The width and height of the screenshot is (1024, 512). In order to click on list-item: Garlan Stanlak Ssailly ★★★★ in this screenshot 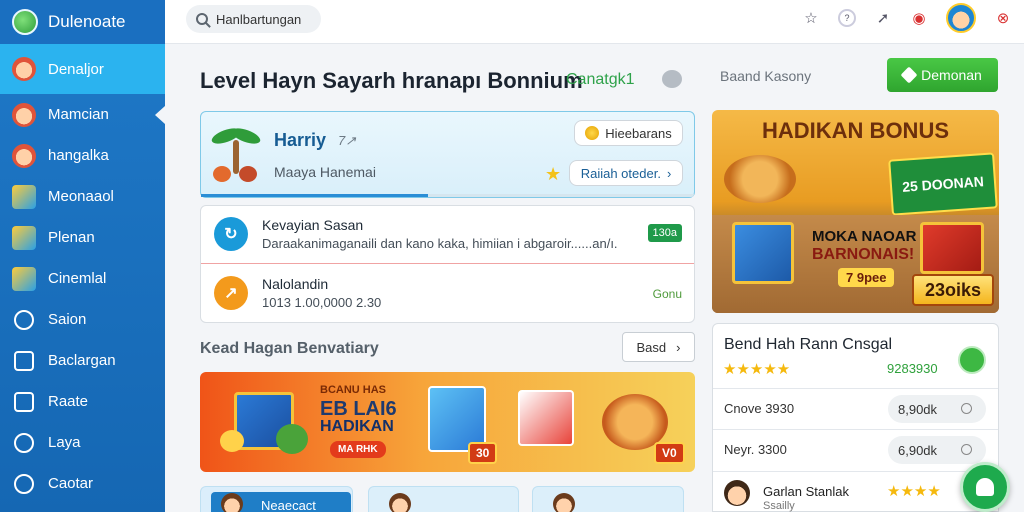, I will do `click(855, 491)`.